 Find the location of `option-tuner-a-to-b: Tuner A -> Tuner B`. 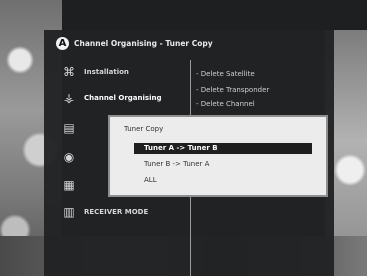

option-tuner-a-to-b: Tuner A -> Tuner B is located at coordinates (223, 148).